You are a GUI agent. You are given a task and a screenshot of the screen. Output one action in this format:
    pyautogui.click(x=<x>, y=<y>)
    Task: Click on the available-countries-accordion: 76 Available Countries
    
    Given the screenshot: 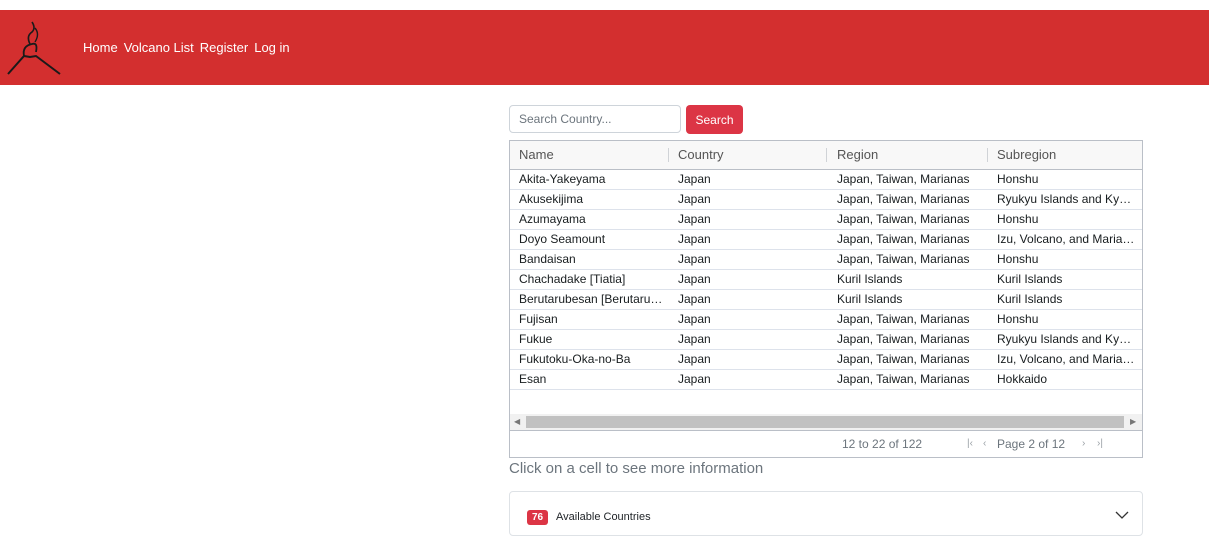 What is the action you would take?
    pyautogui.click(x=826, y=513)
    